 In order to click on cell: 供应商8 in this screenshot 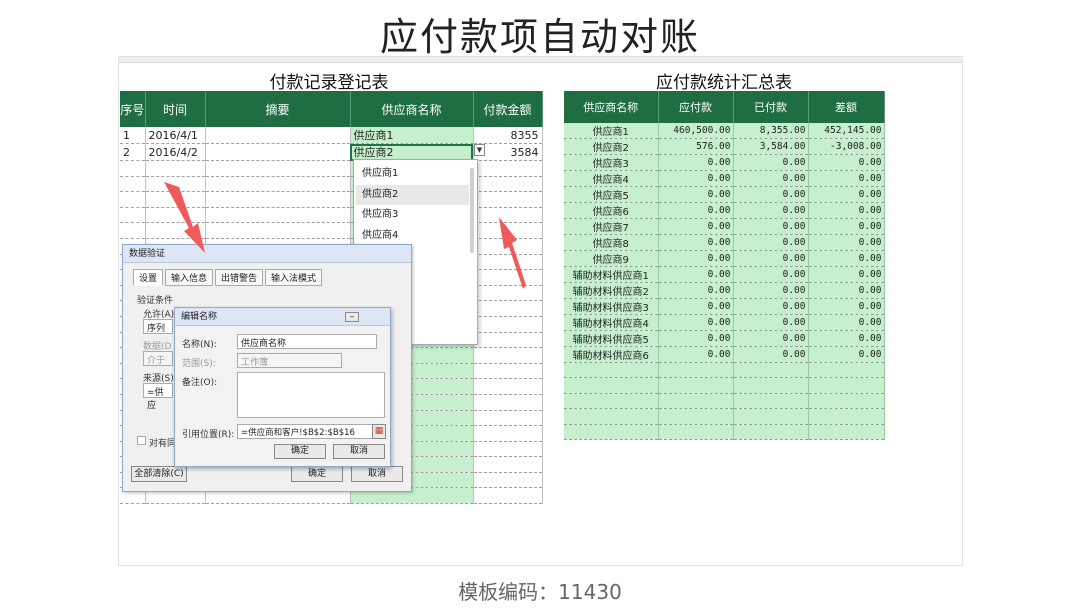, I will do `click(611, 242)`.